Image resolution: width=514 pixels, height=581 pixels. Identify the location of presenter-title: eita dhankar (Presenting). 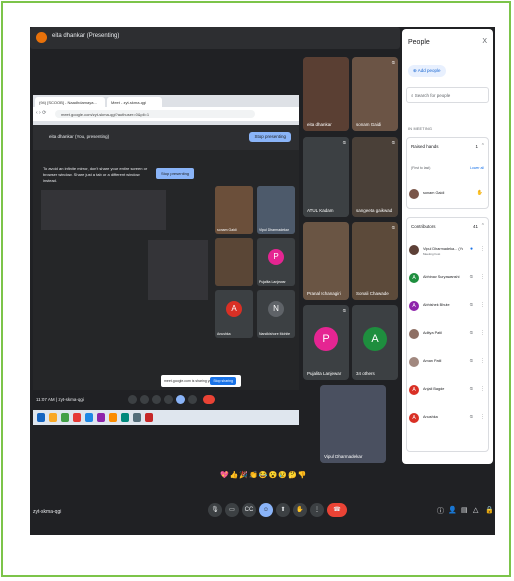
(86, 36).